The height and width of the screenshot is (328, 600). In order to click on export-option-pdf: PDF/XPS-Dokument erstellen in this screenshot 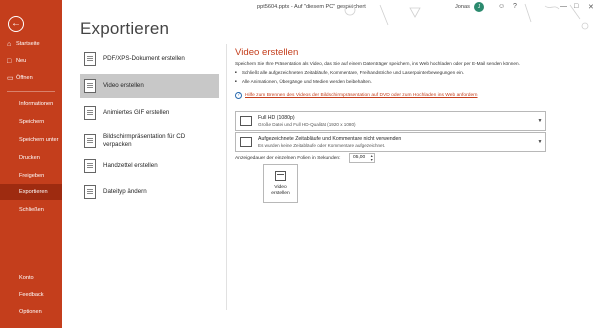, I will do `click(149, 59)`.